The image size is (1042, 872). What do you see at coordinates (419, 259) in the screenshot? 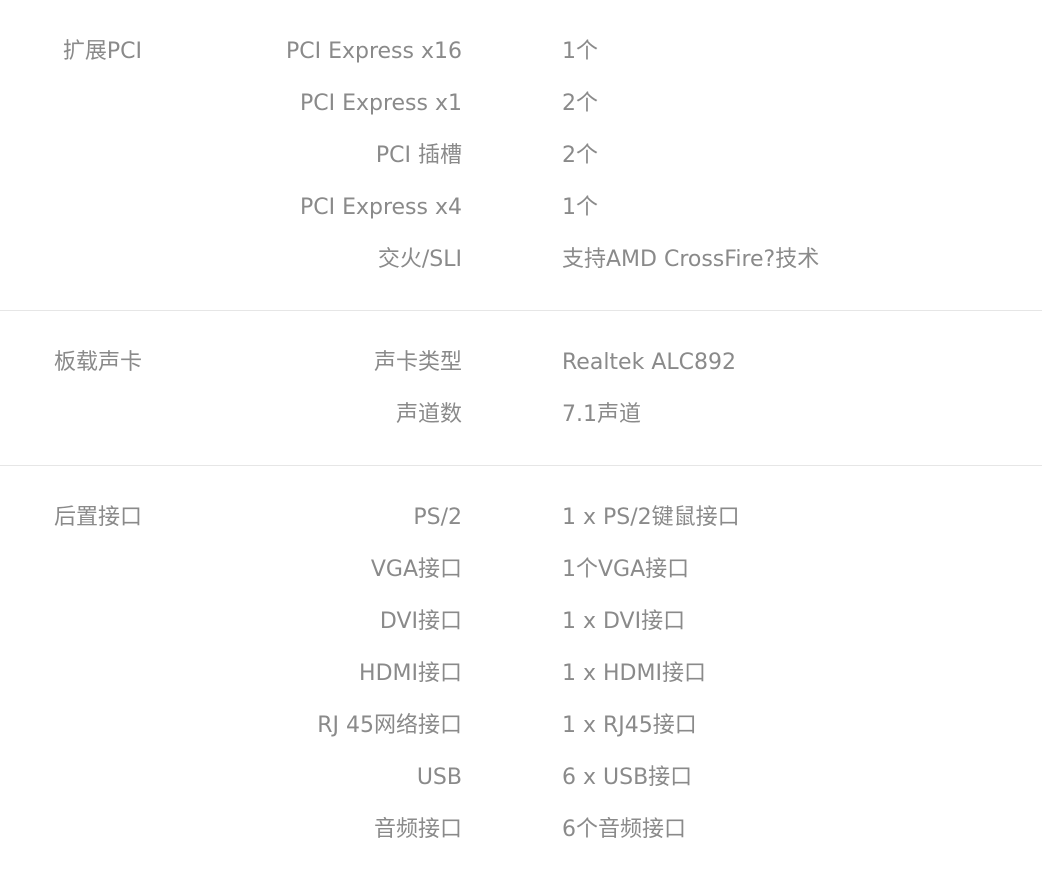
I see `spec-label: 交火/SLI` at bounding box center [419, 259].